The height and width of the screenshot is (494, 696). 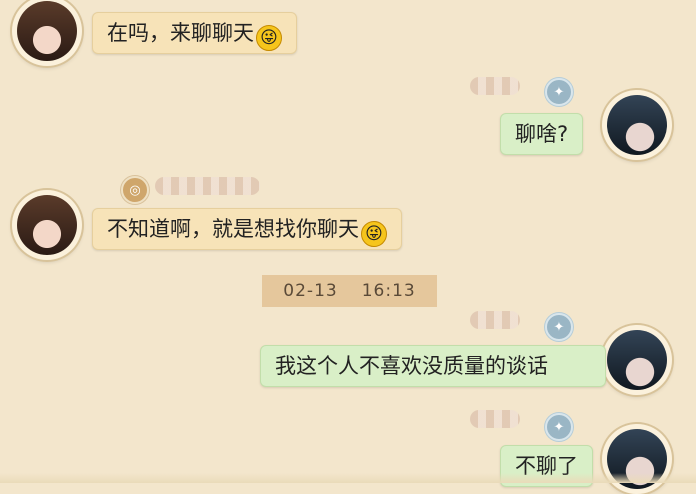 I want to click on message-bubble-incoming: 在吗，来聊聊天 😜, so click(x=194, y=33).